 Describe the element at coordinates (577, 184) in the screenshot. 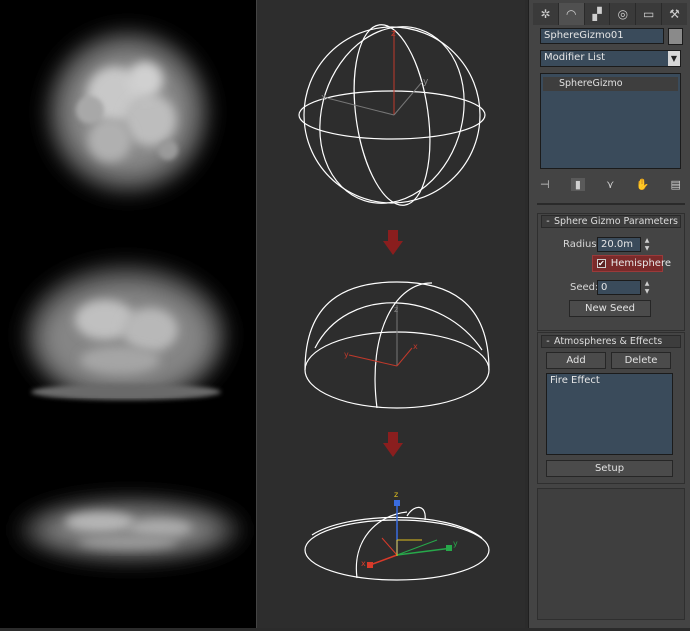

I see `show-end-result-icon: ▮` at that location.